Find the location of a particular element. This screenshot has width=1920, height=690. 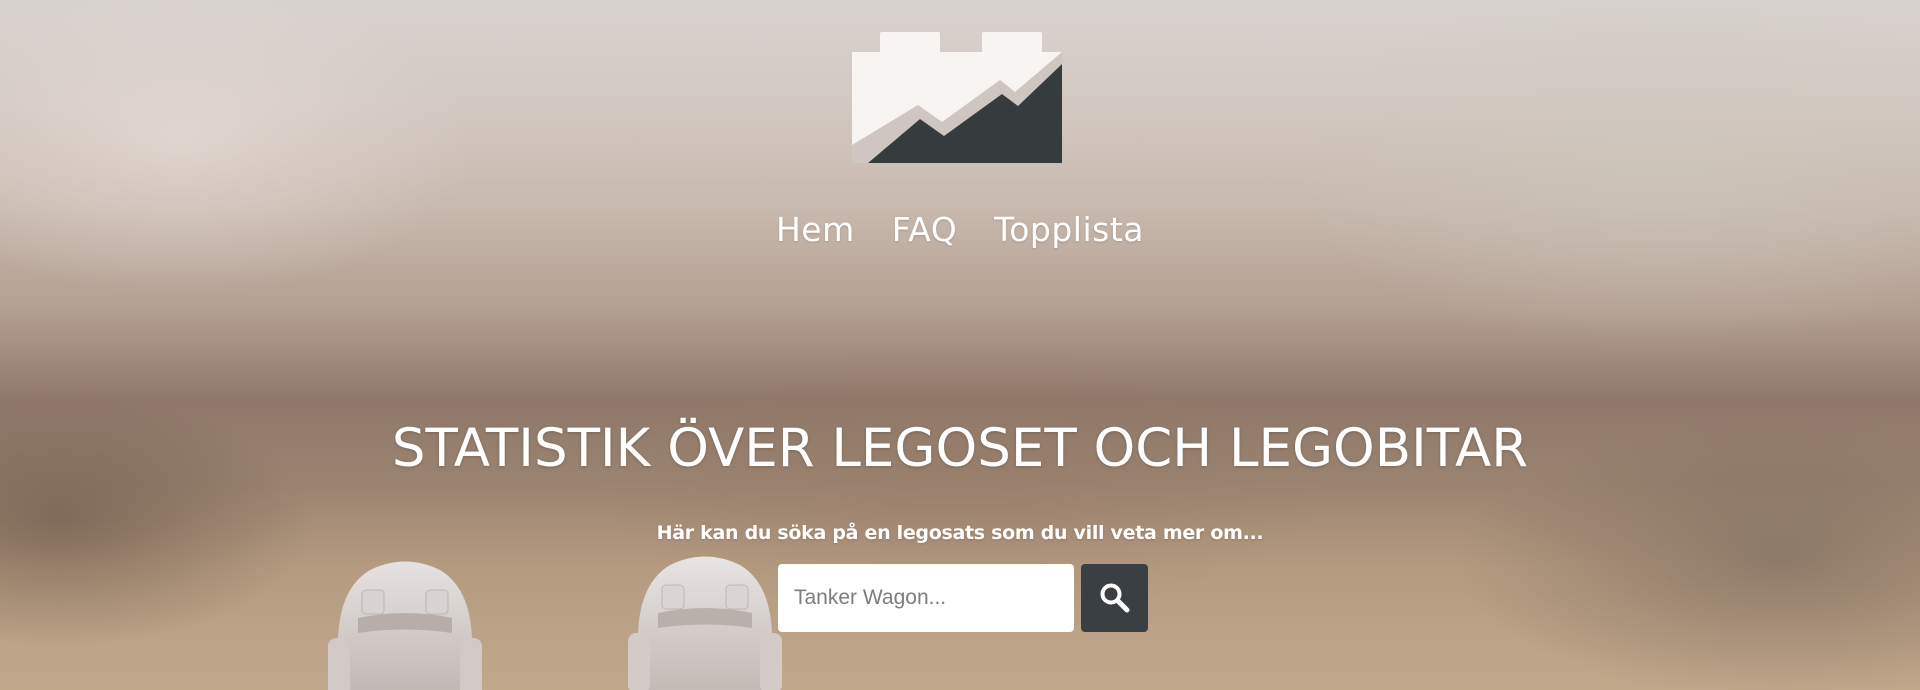

nav-item-hem: Hem is located at coordinates (815, 229).